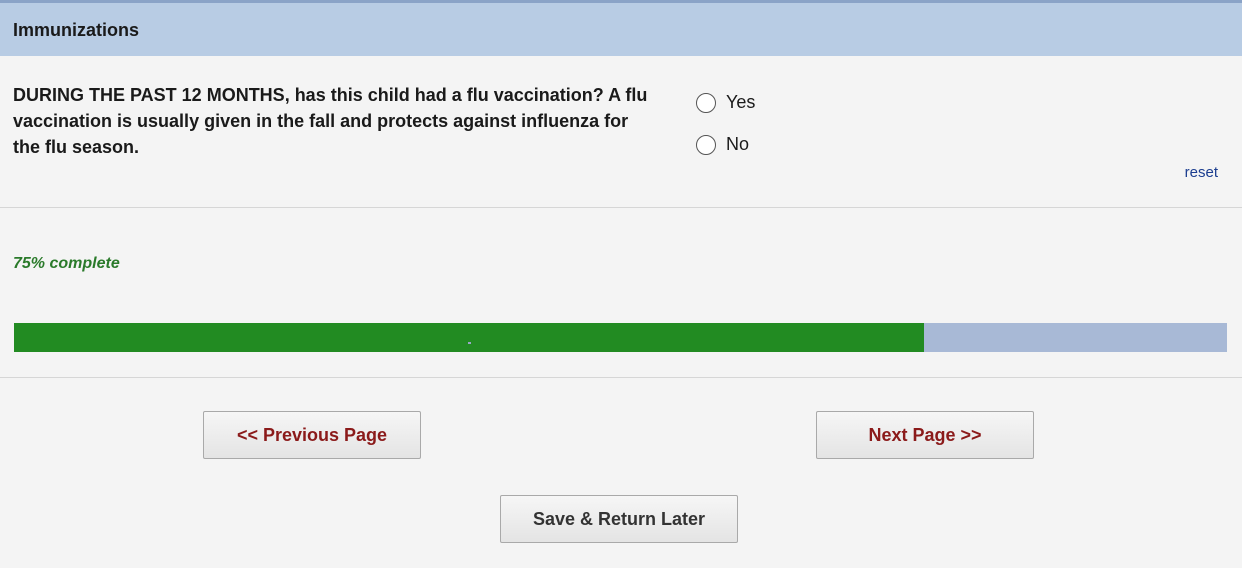 This screenshot has width=1242, height=568. Describe the element at coordinates (621, 28) in the screenshot. I see `section-header: Immunizations` at that location.